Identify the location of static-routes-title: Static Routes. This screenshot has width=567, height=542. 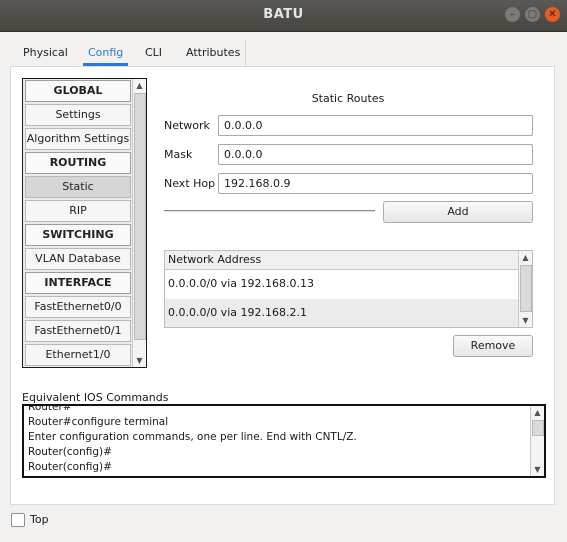
(348, 98).